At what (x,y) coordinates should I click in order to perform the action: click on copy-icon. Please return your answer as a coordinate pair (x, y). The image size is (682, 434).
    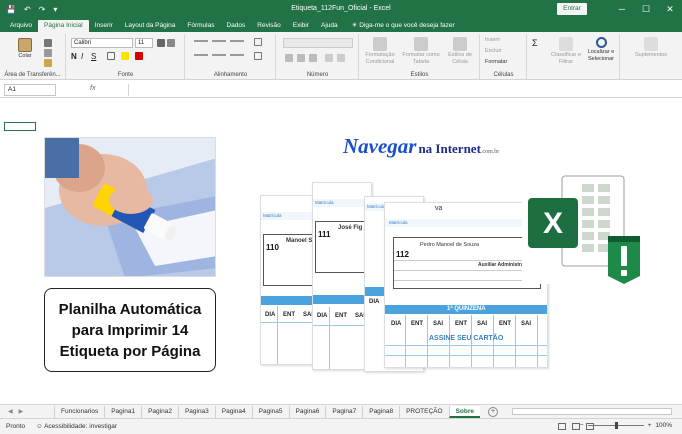
    Looking at the image, I should click on (48, 53).